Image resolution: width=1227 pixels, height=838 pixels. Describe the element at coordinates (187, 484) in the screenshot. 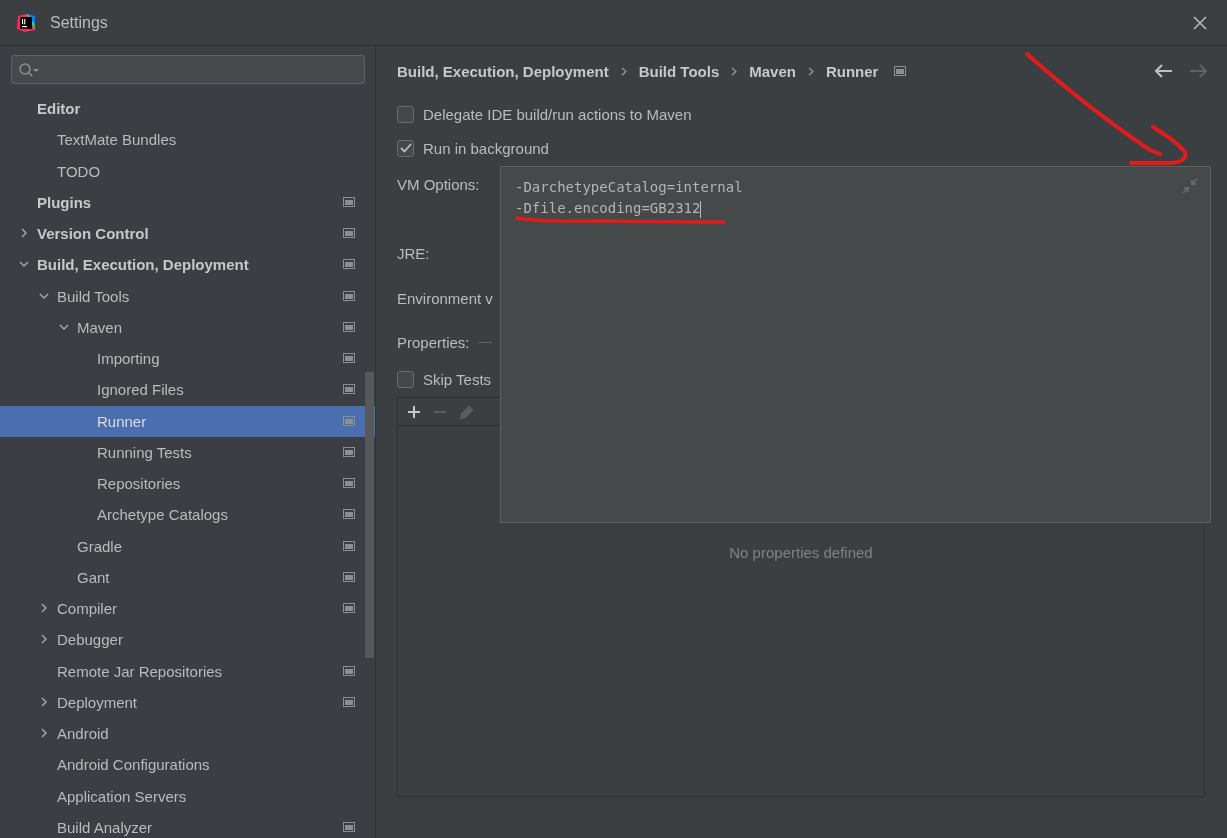

I see `tree-item: Repositories` at that location.